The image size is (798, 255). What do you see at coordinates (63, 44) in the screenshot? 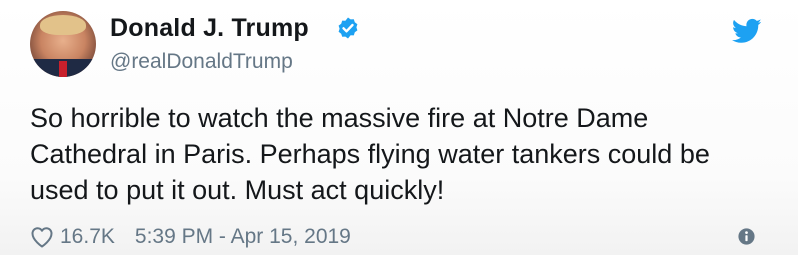
I see `avatar` at bounding box center [63, 44].